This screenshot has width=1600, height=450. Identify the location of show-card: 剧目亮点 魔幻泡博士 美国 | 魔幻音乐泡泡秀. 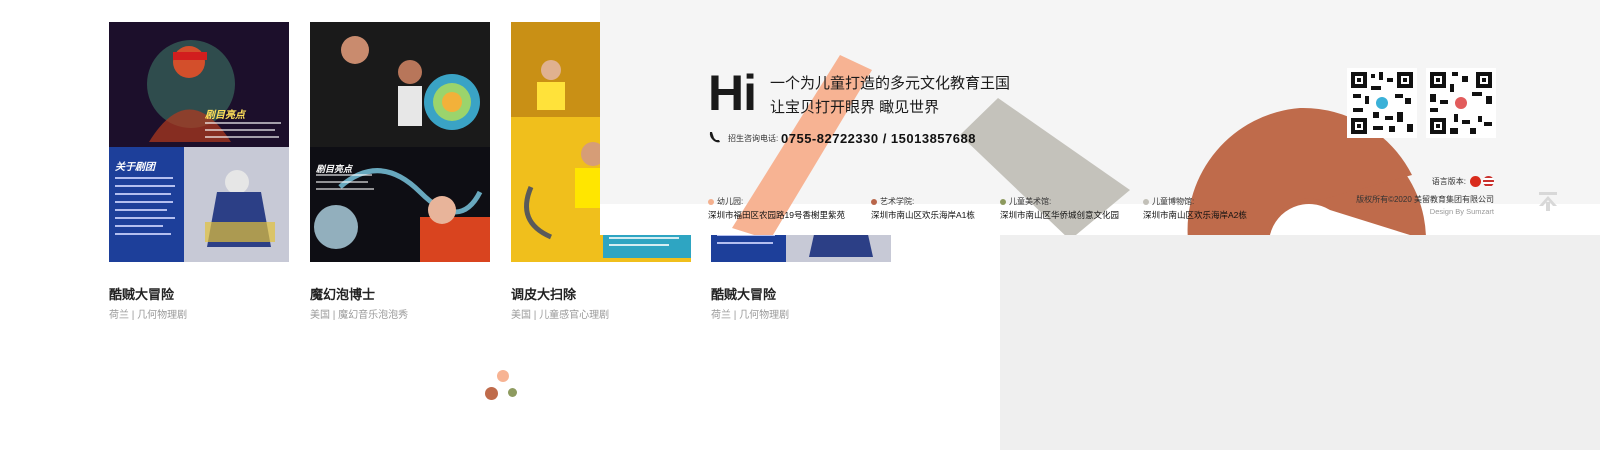
(400, 171).